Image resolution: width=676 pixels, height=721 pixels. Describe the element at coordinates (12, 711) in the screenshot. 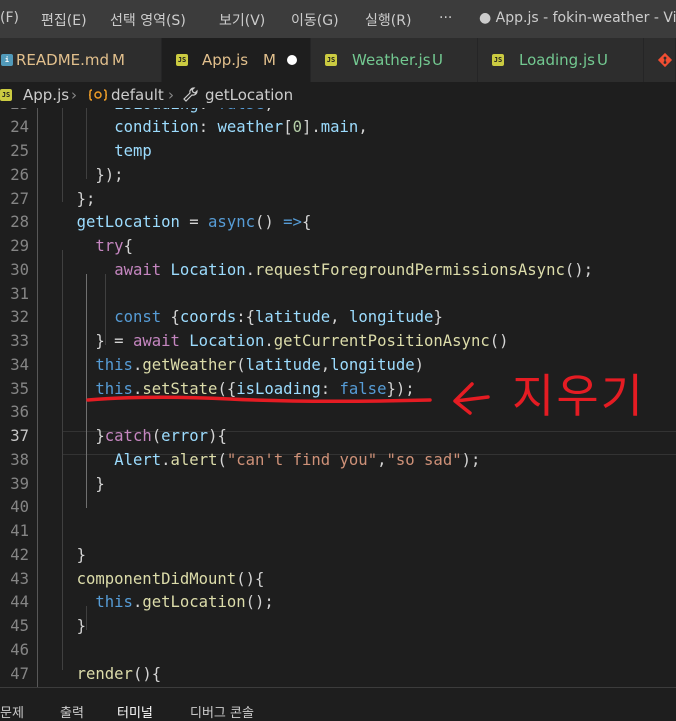

I see `panel-tab-problems: 문제` at that location.